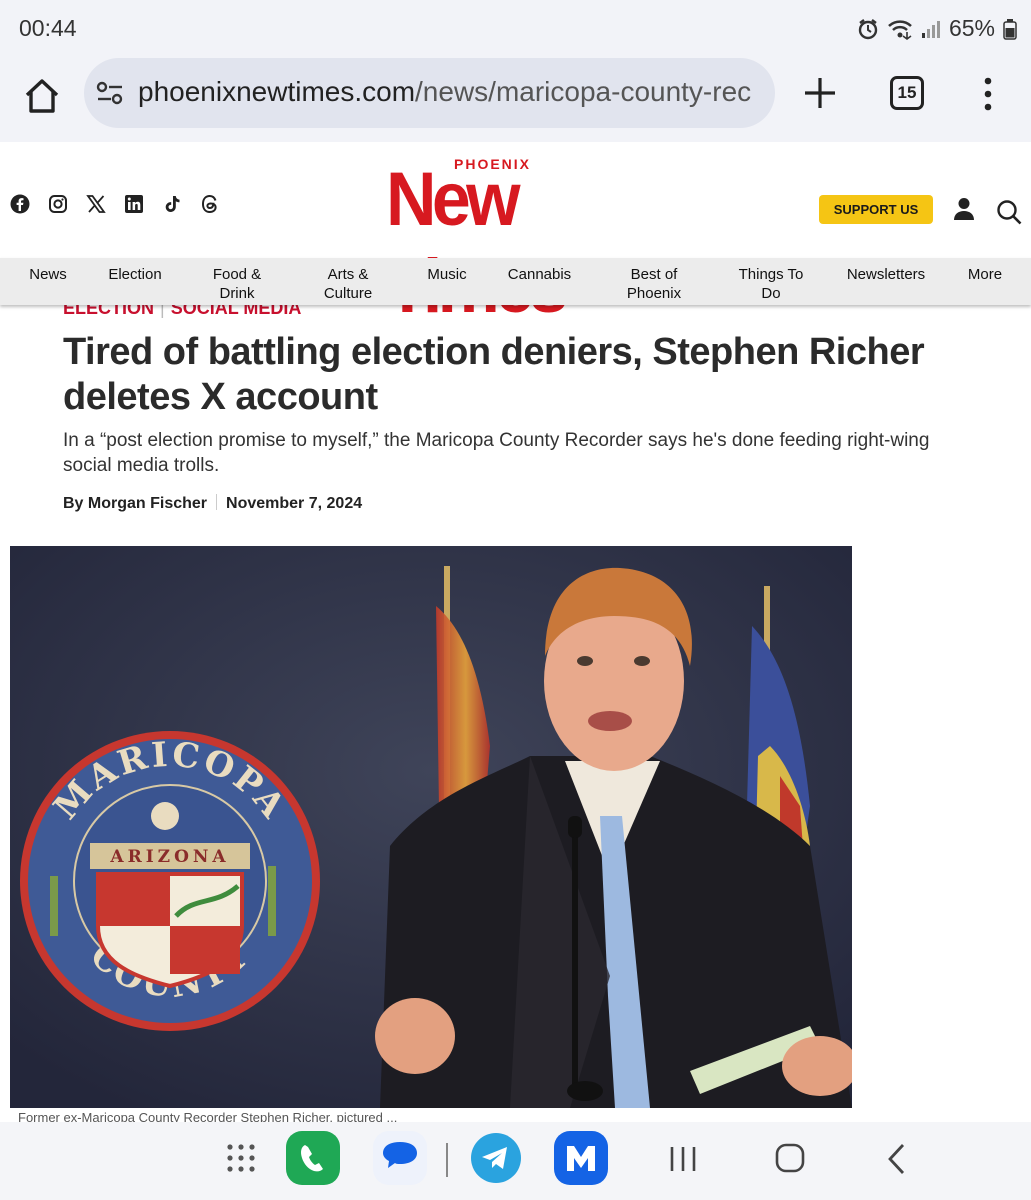 Image resolution: width=1031 pixels, height=1200 pixels. What do you see at coordinates (868, 28) in the screenshot?
I see `alarm-icon` at bounding box center [868, 28].